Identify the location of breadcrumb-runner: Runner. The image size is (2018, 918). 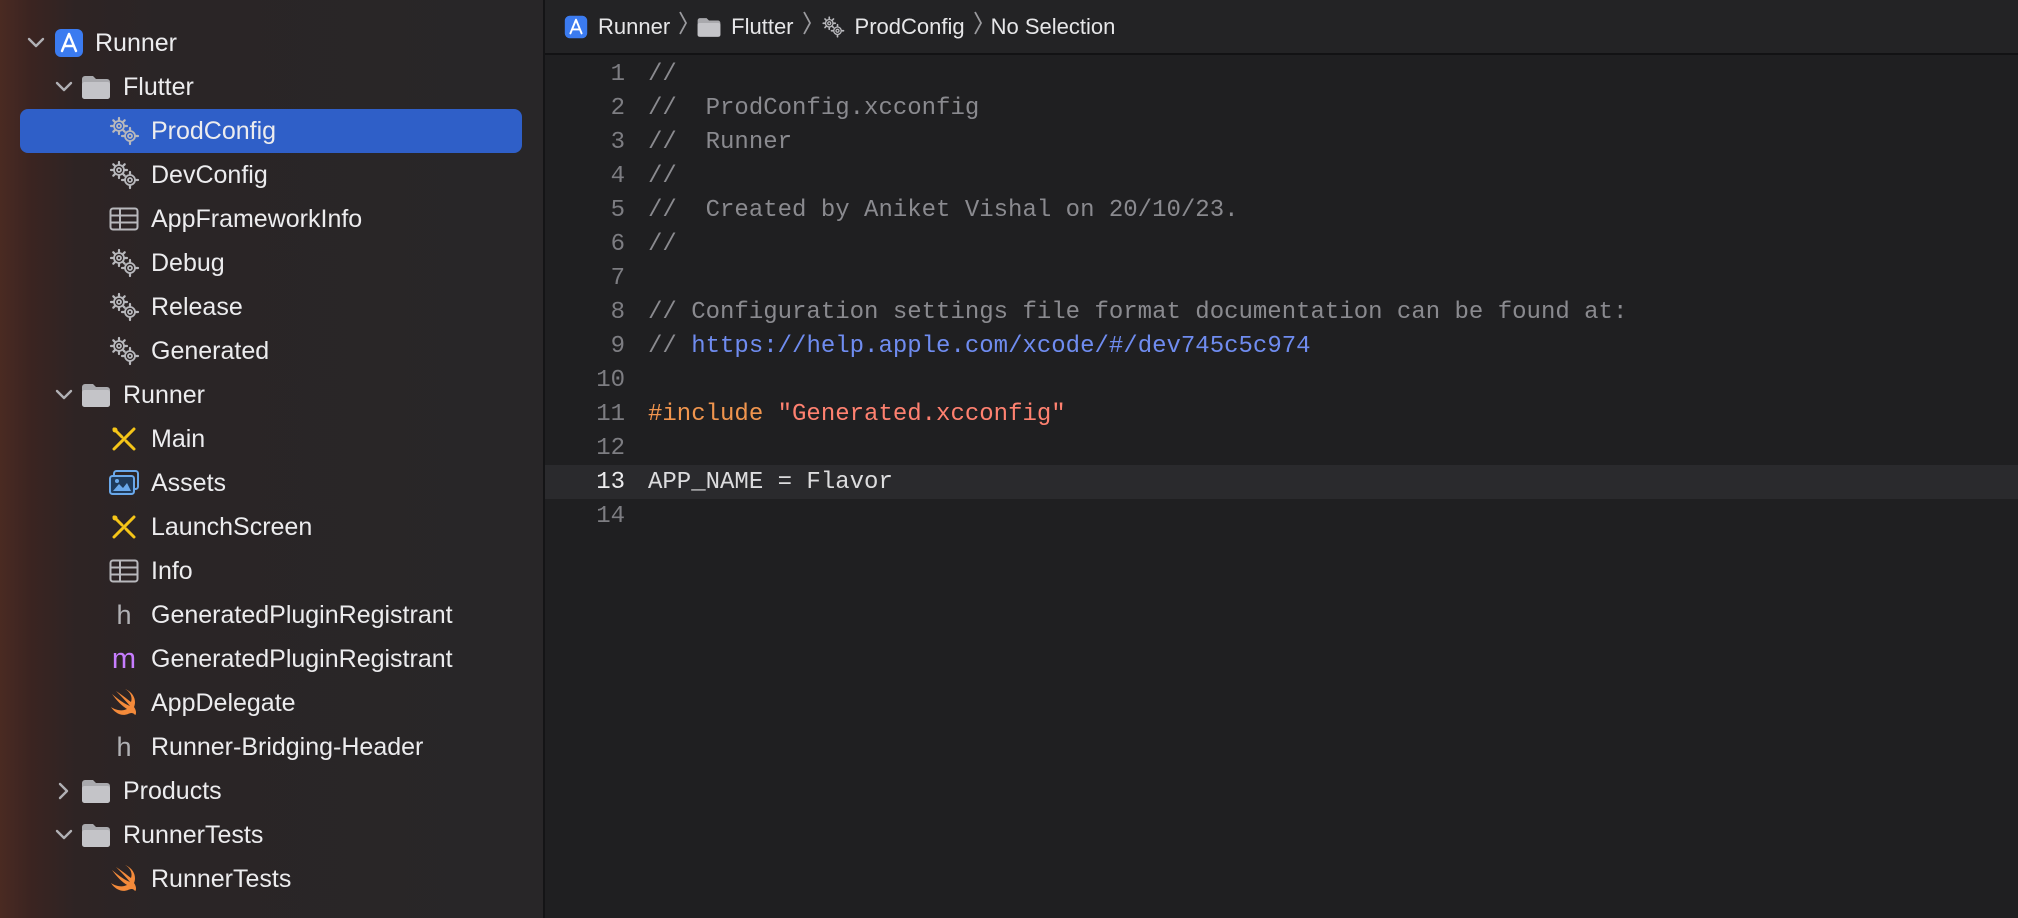
(616, 27).